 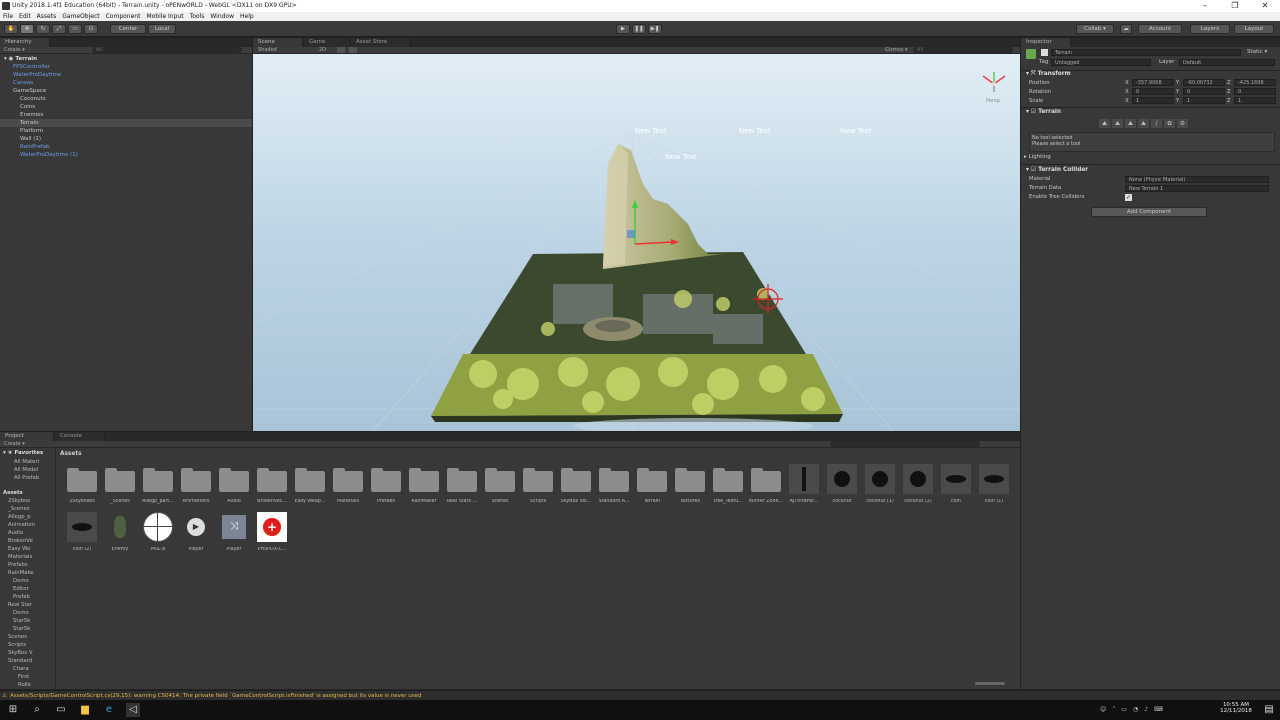 I want to click on terrain-collider-header: ▾ ☑ Terrain Collider, so click(x=1057, y=170).